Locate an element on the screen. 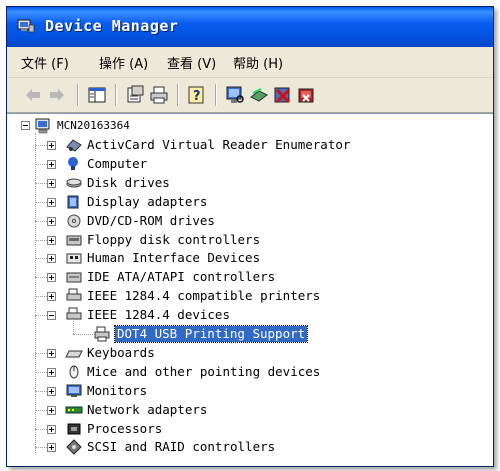  help-icon: ? is located at coordinates (197, 95).